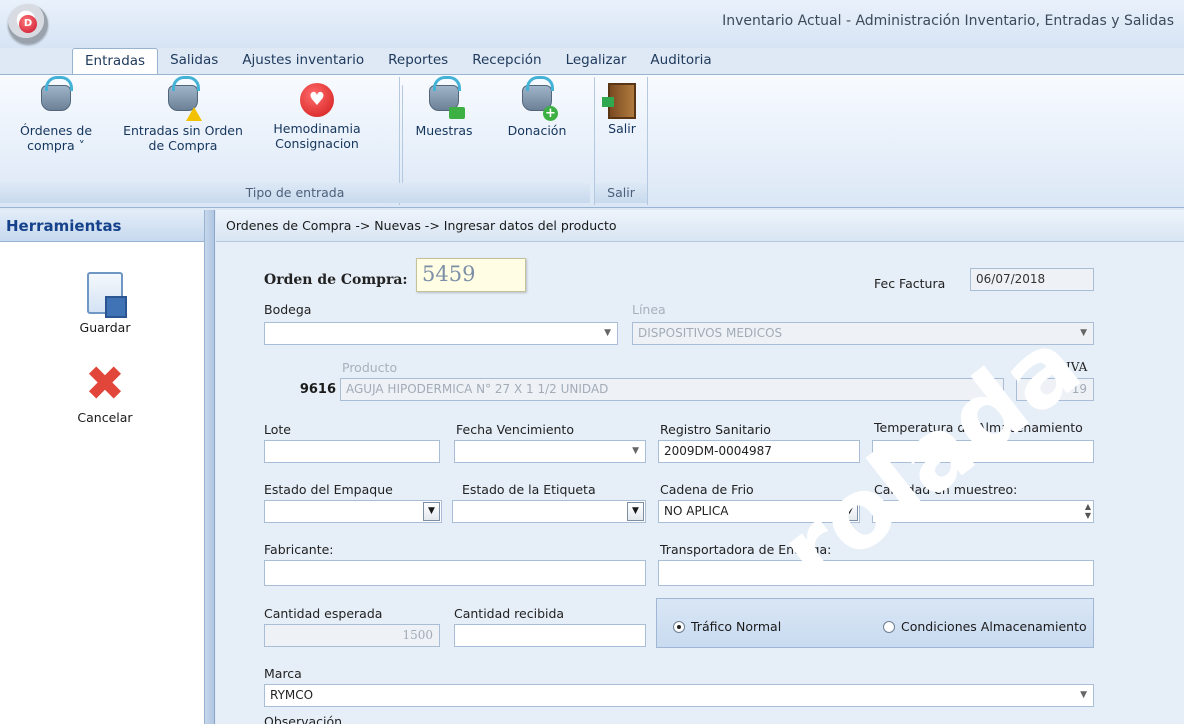  Describe the element at coordinates (370, 367) in the screenshot. I see `producto-label: Producto` at that location.